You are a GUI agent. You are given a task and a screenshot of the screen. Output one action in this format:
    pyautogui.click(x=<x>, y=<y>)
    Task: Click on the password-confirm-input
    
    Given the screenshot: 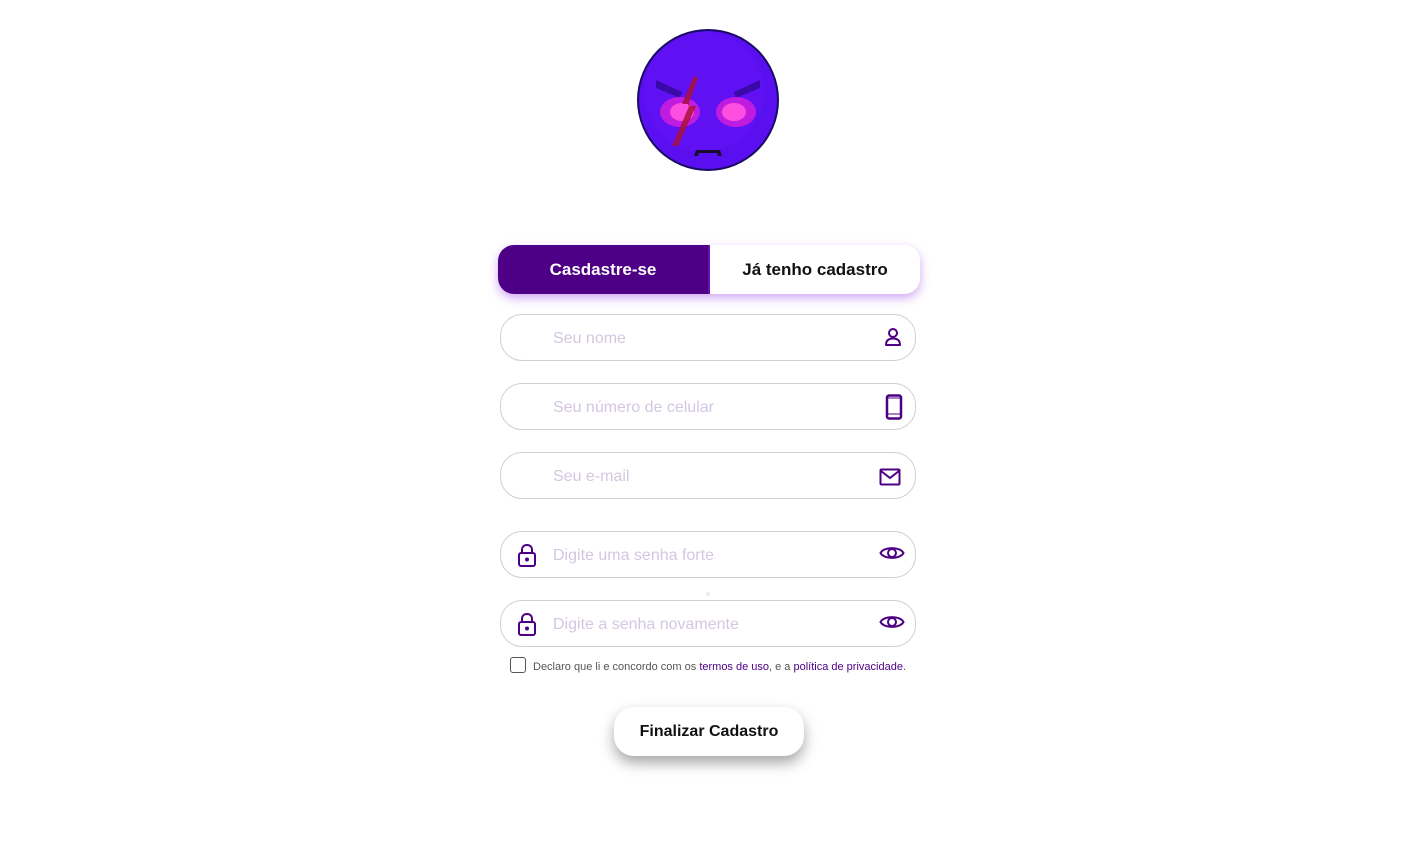 What is the action you would take?
    pyautogui.click(x=708, y=624)
    